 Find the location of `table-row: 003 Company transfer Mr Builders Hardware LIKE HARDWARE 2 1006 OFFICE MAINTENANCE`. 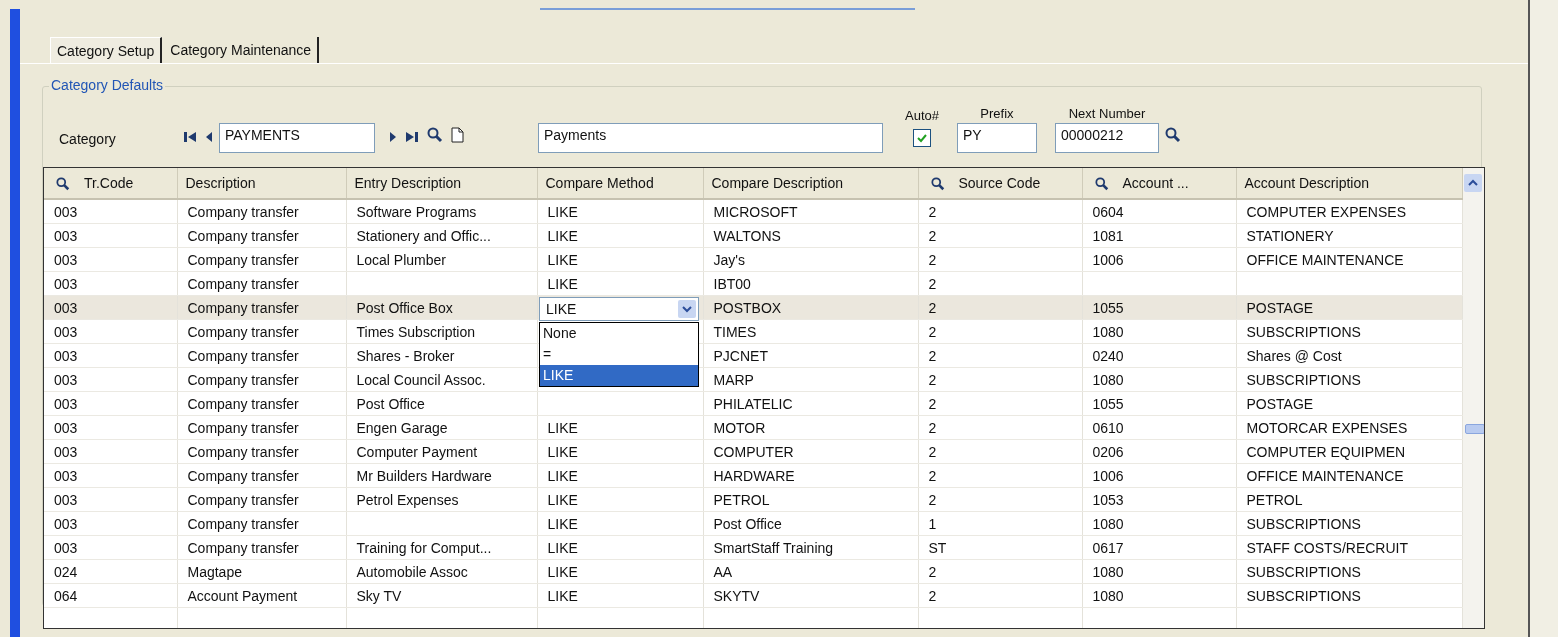

table-row: 003 Company transfer Mr Builders Hardware LIKE HARDWARE 2 1006 OFFICE MAINTENANCE is located at coordinates (753, 475).